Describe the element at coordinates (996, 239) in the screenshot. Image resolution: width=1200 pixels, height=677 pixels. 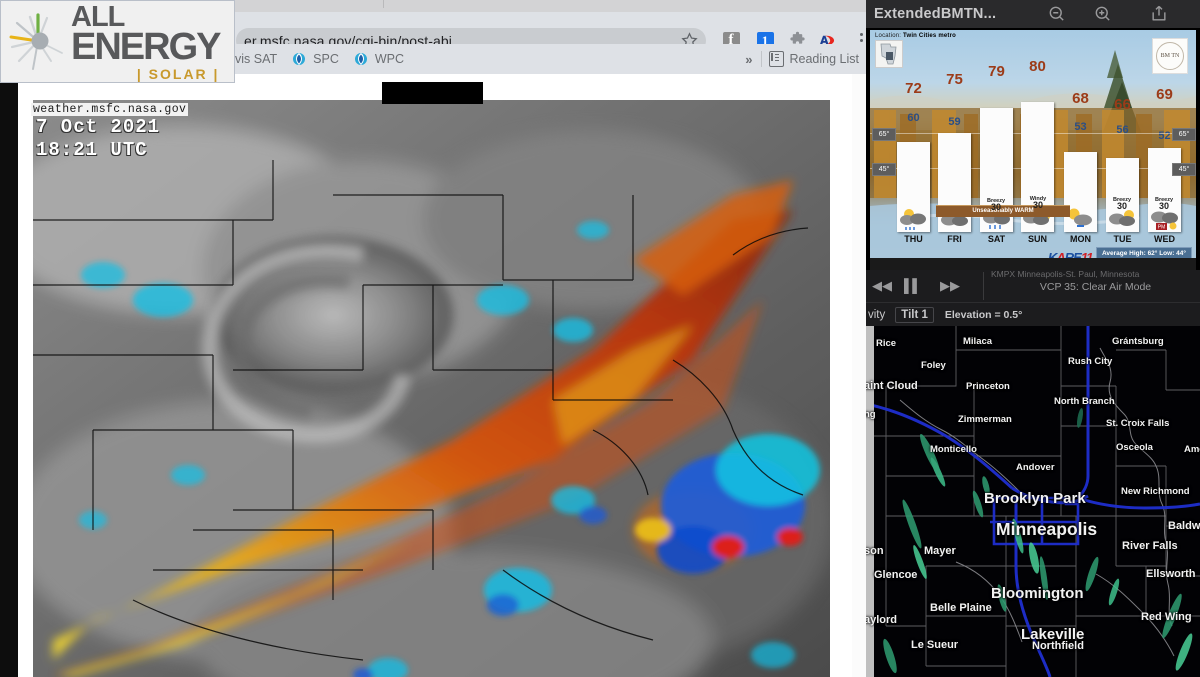
I see `forecast-dayname-sat: SAT` at that location.